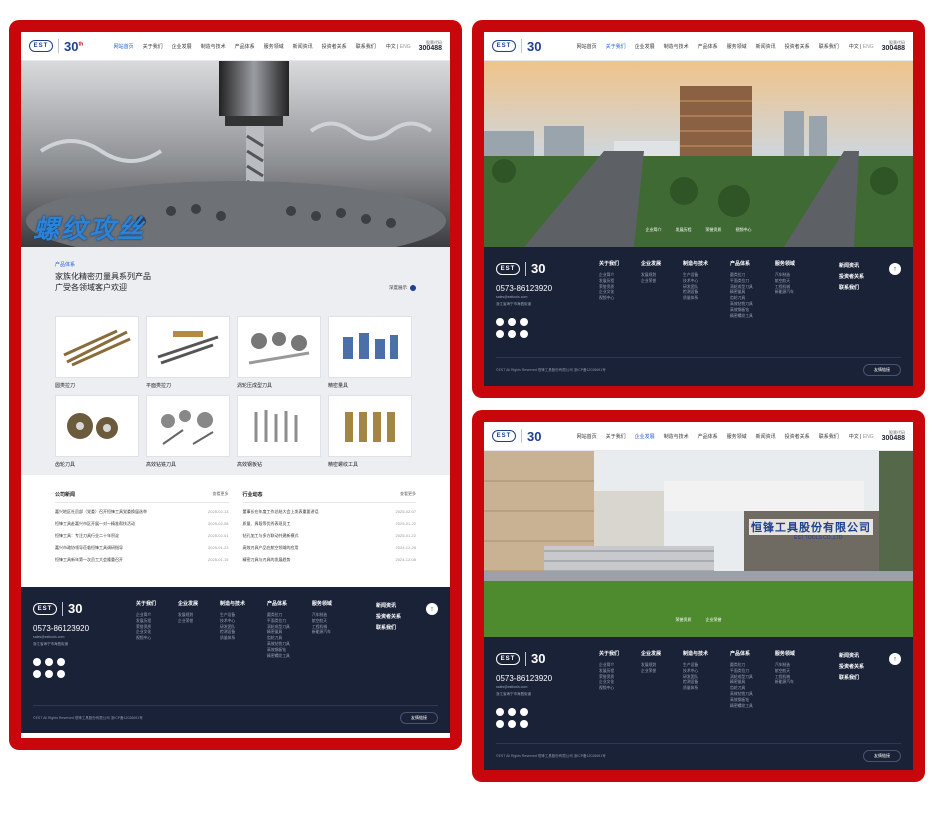  I want to click on product-card: 精密量具, so click(370, 352).